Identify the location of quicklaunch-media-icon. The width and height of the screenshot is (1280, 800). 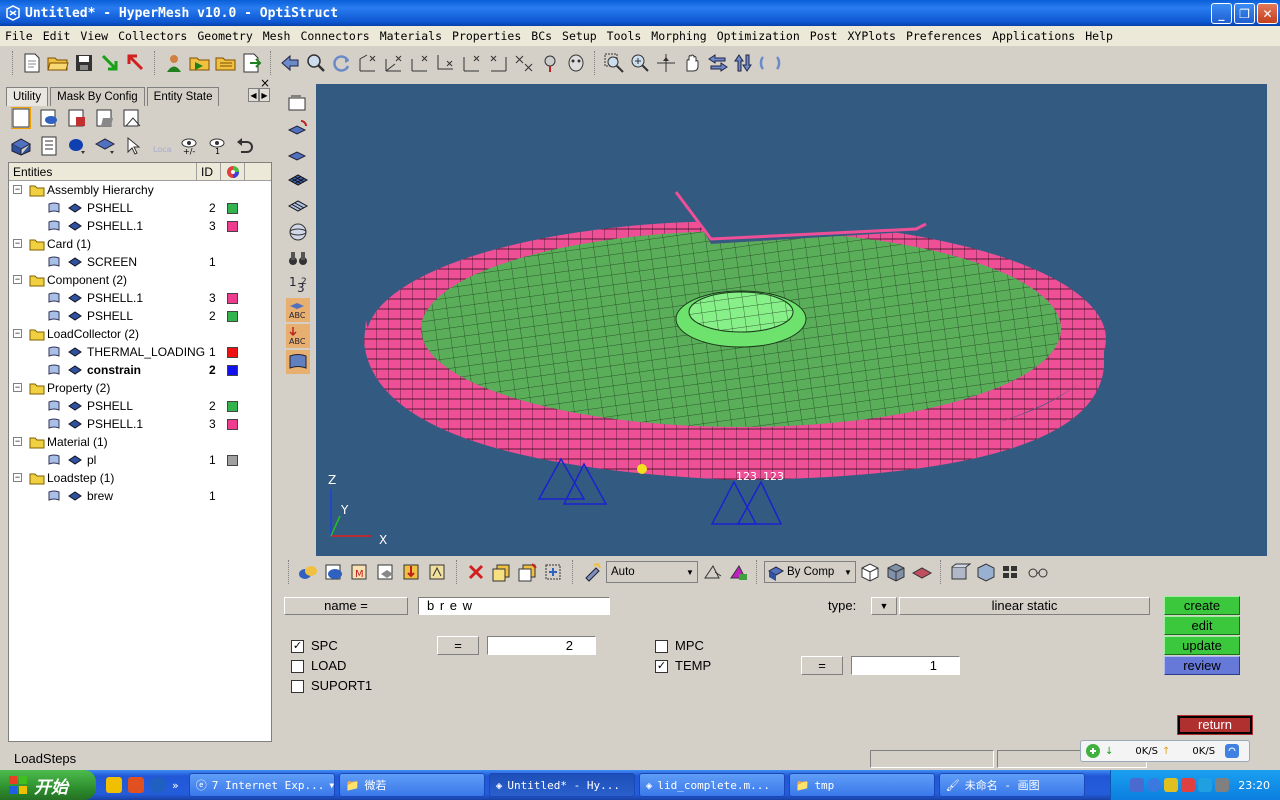
(158, 785).